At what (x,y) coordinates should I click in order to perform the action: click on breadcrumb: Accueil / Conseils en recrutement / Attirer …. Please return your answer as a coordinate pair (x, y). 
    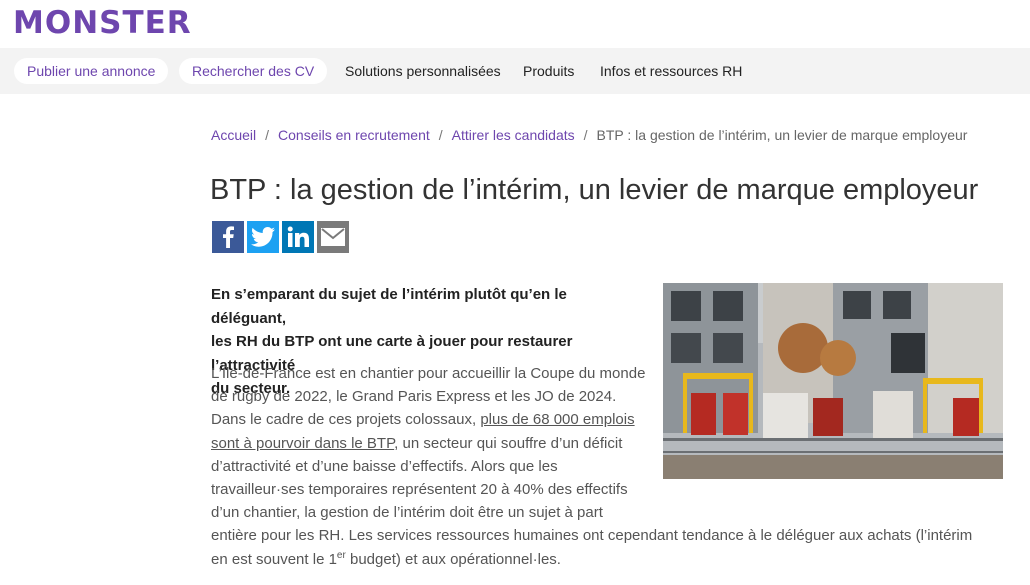
    Looking at the image, I should click on (589, 135).